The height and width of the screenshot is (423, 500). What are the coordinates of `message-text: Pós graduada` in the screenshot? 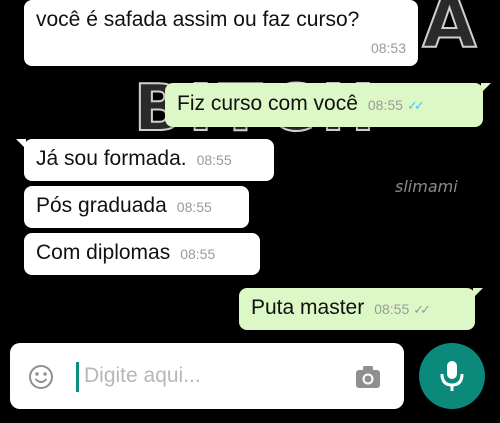 It's located at (101, 205).